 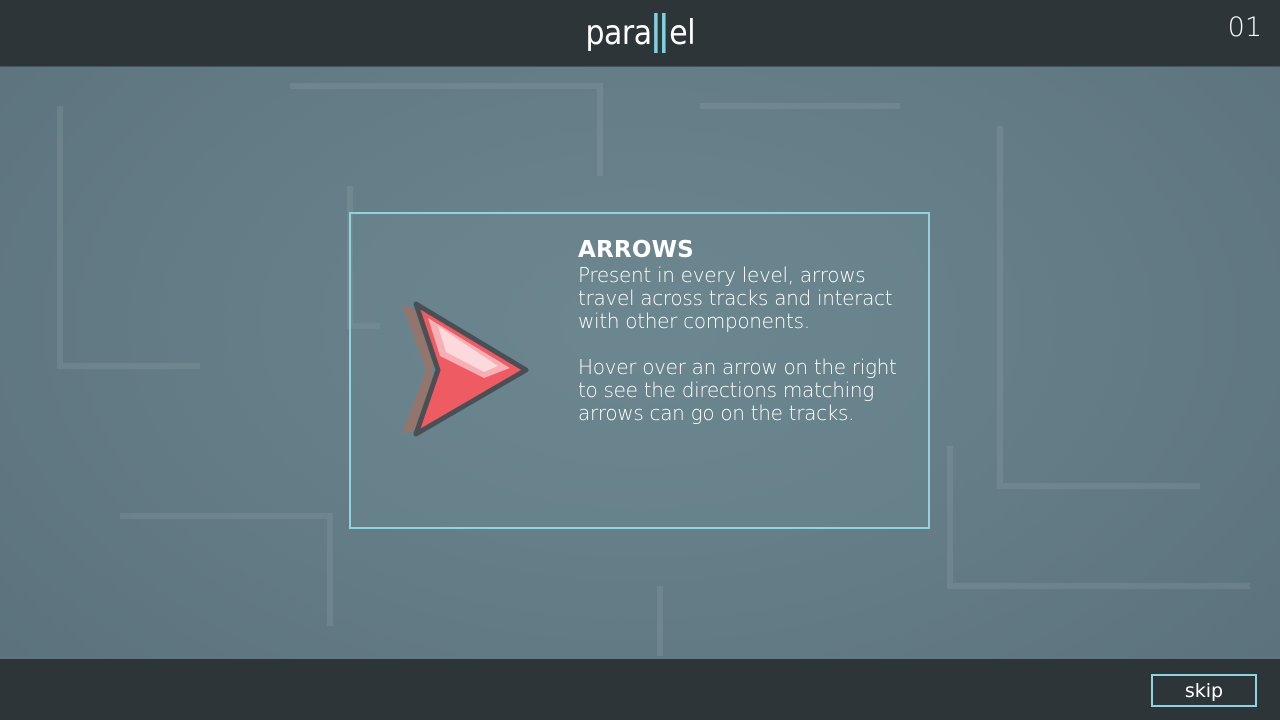 I want to click on bottom-bar, so click(x=640, y=689).